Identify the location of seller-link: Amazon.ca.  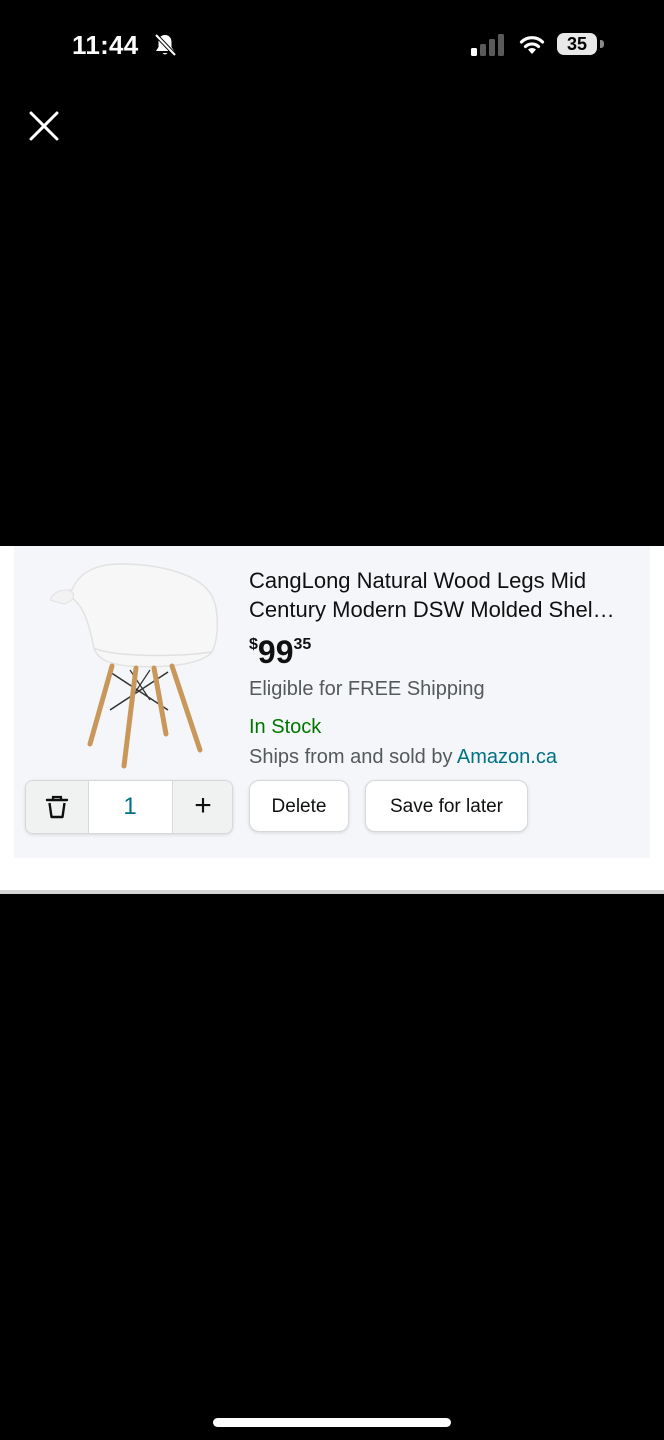
(507, 757).